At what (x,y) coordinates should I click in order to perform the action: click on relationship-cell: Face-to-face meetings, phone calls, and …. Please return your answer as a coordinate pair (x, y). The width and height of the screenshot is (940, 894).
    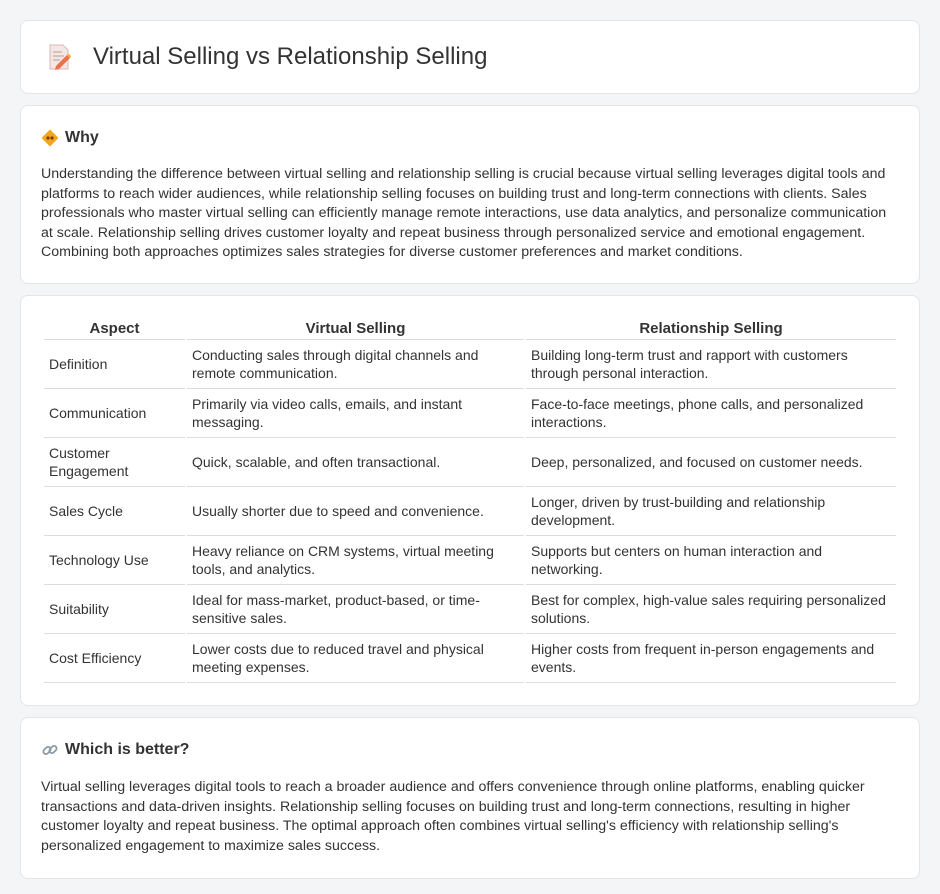
    Looking at the image, I should click on (711, 413).